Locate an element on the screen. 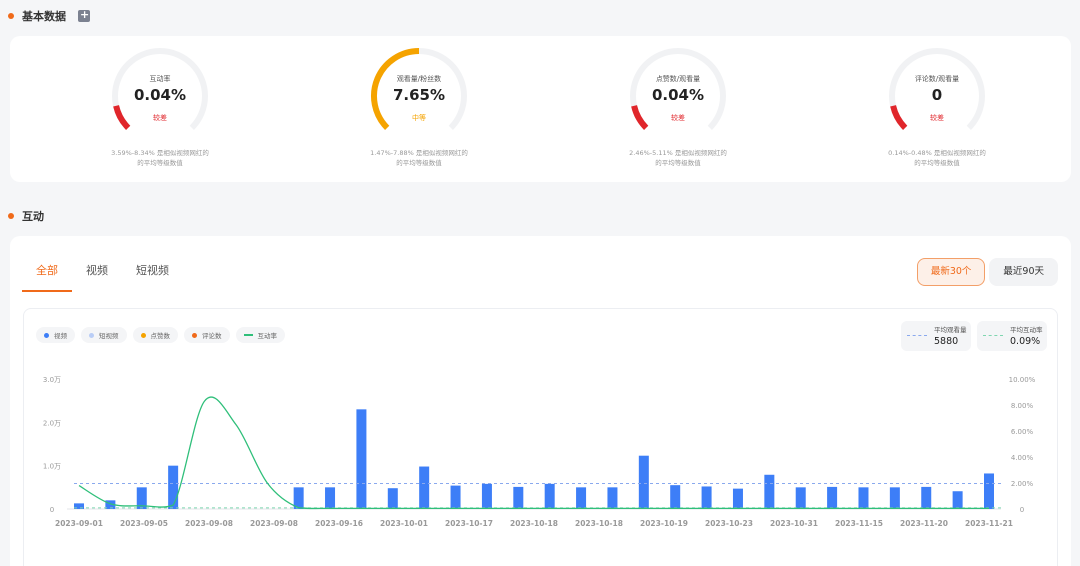 Image resolution: width=1080 pixels, height=566 pixels. x-tick-label: 2023-09-05 is located at coordinates (144, 523).